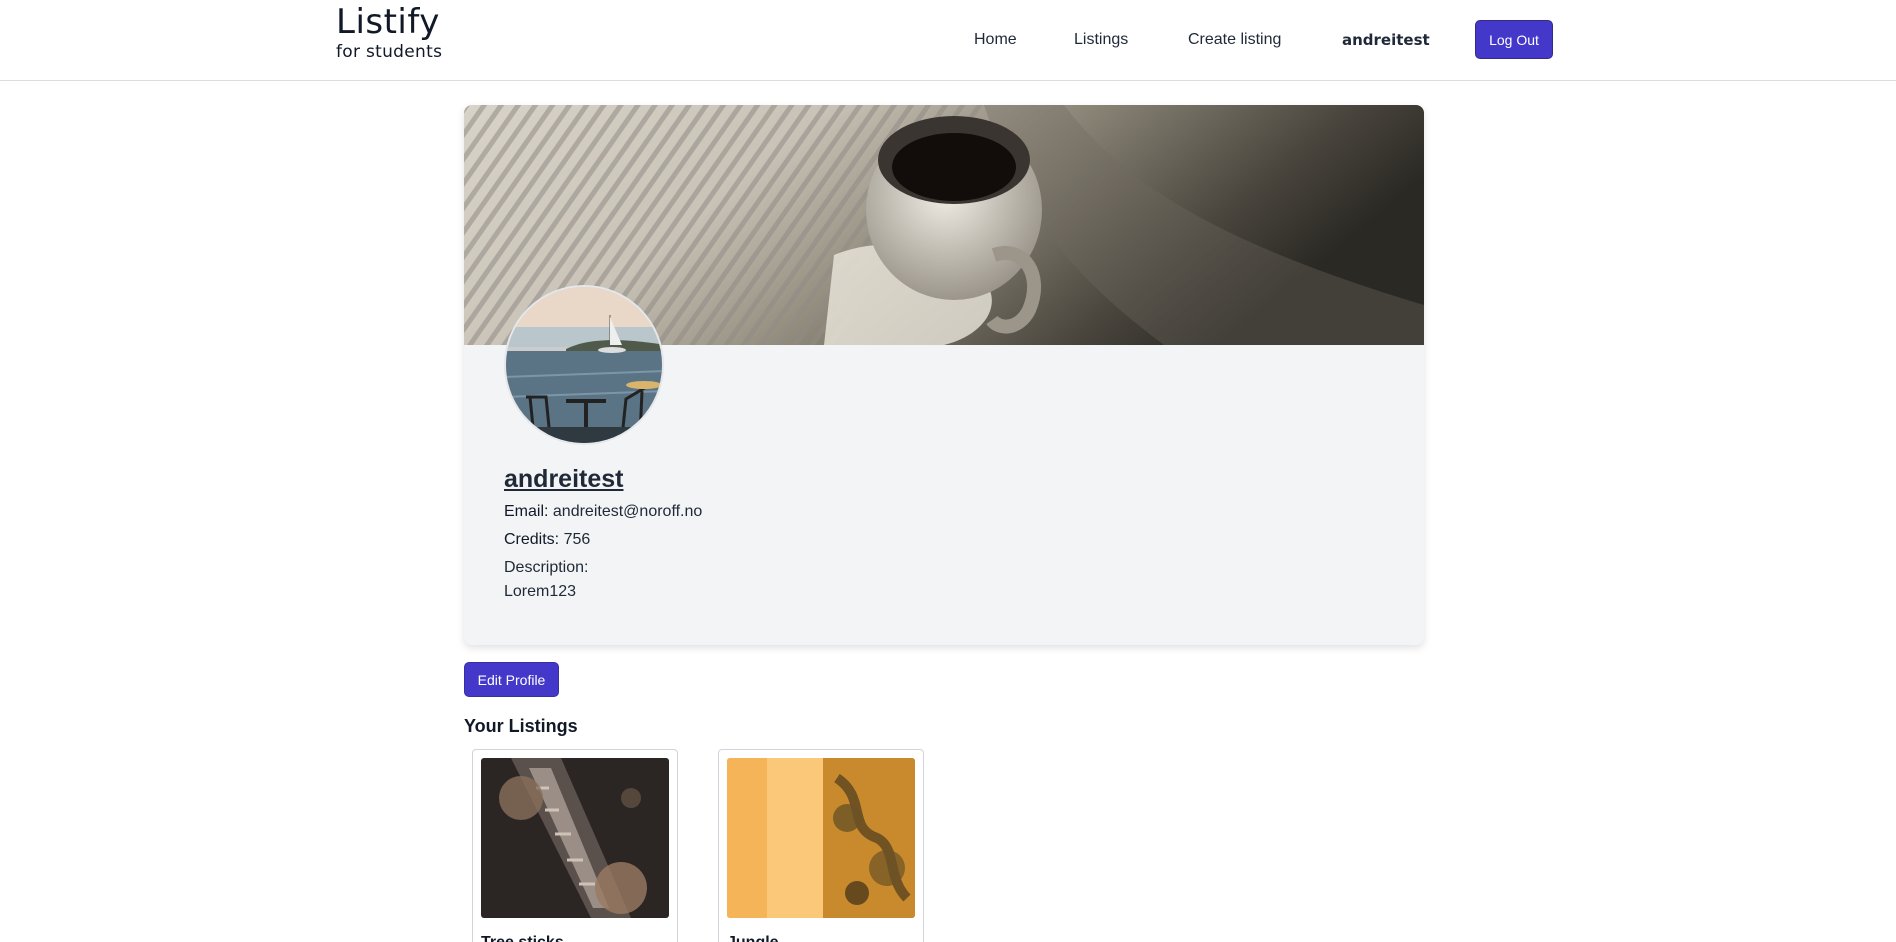  Describe the element at coordinates (584, 365) in the screenshot. I see `profile-avatar` at that location.